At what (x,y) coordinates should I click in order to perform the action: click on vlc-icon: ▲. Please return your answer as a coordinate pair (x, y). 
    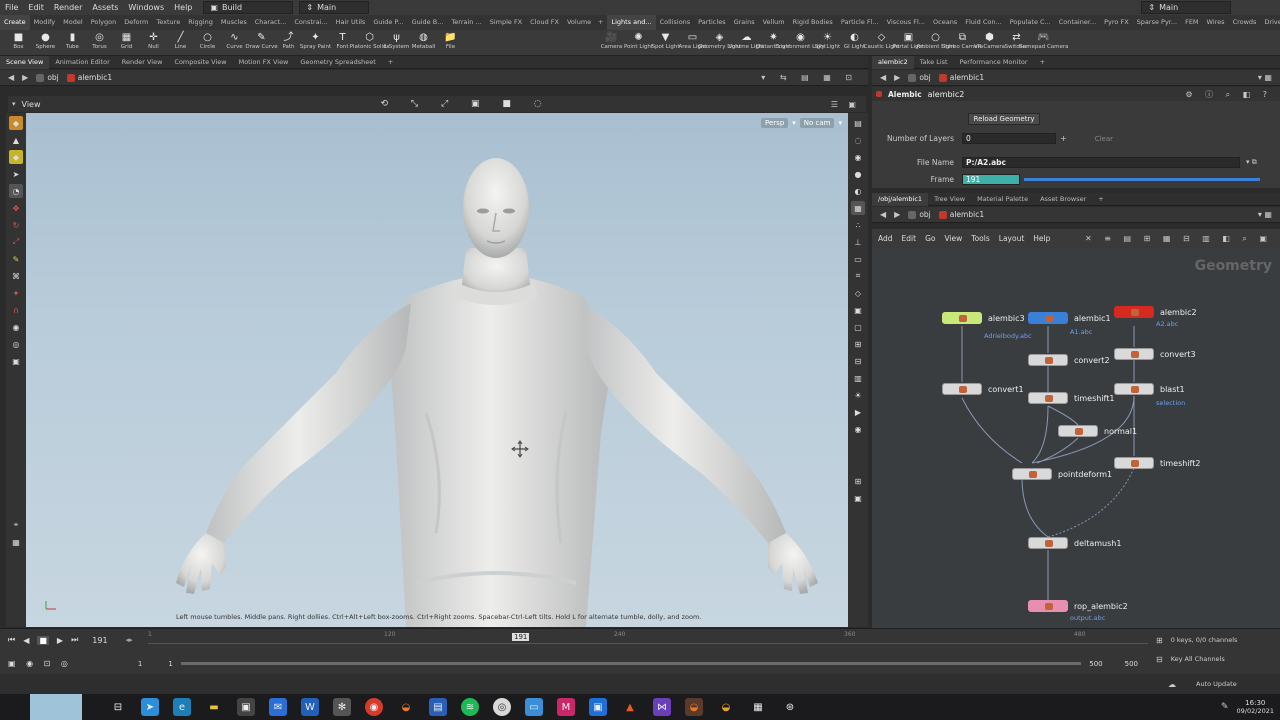
    Looking at the image, I should click on (630, 707).